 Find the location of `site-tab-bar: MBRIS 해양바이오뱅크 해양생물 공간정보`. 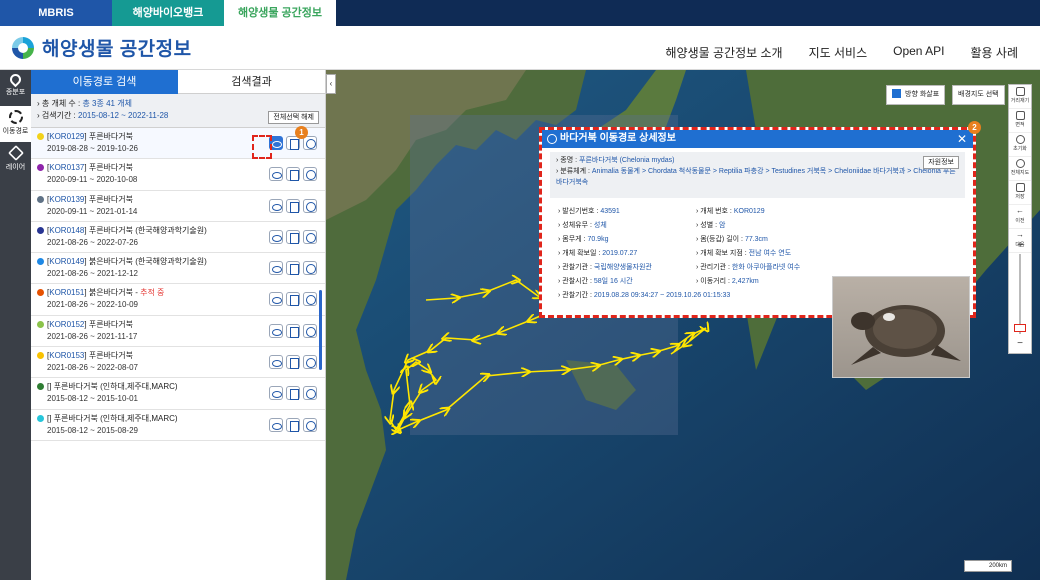

site-tab-bar: MBRIS 해양바이오뱅크 해양생물 공간정보 is located at coordinates (520, 13).